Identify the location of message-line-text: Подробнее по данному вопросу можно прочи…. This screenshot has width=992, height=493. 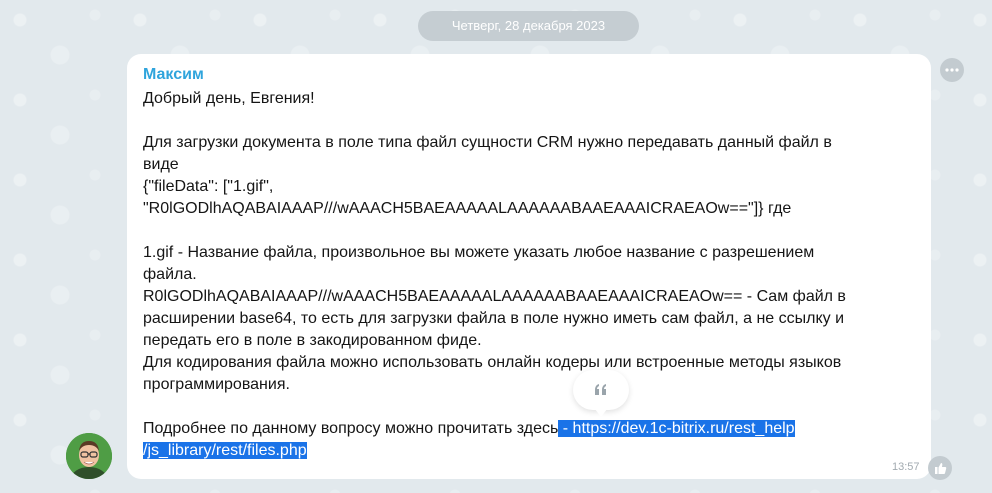
(351, 428).